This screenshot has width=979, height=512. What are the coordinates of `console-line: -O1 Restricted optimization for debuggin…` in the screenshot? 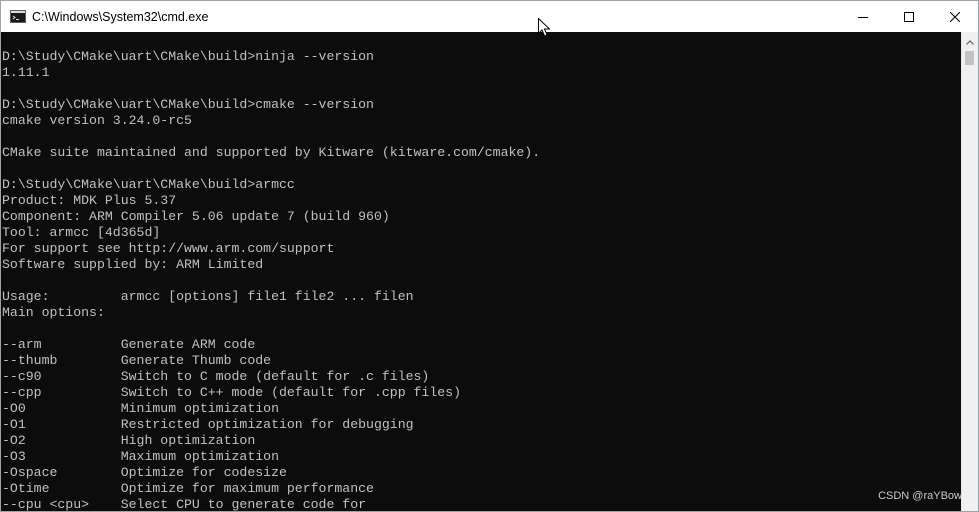 It's located at (208, 424).